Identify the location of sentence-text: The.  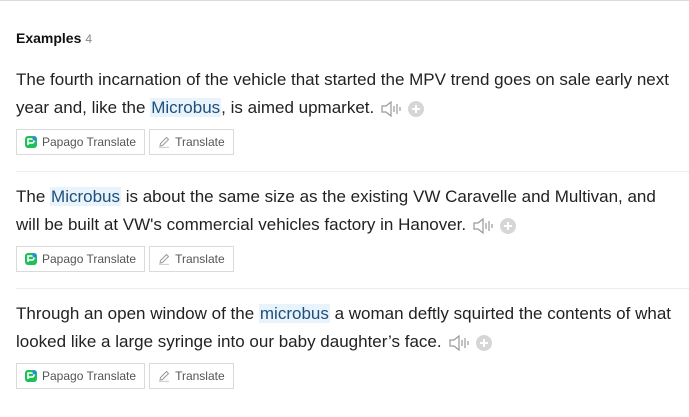
(33, 196).